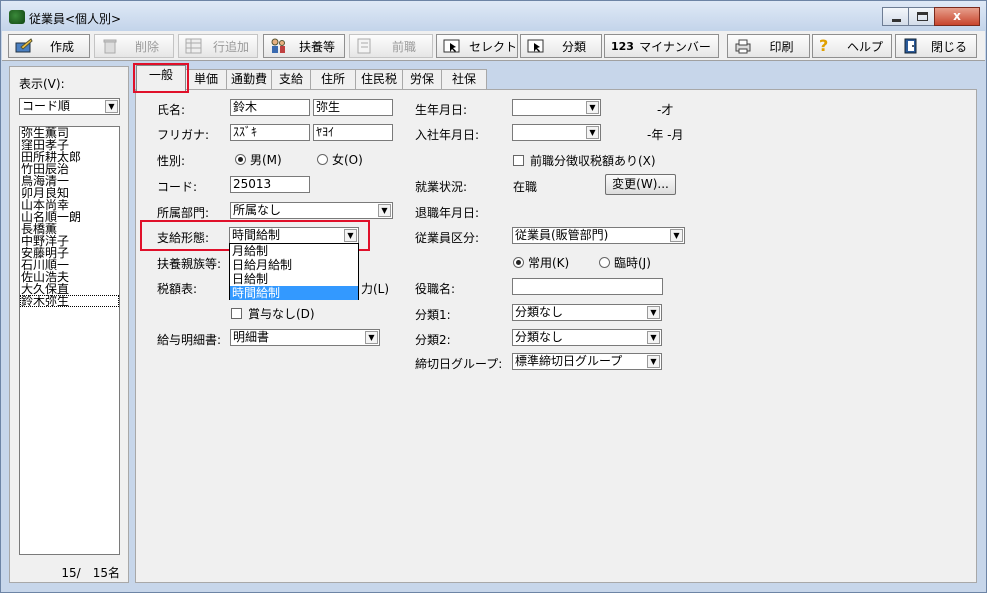  Describe the element at coordinates (291, 79) in the screenshot. I see `tab-payment: 支給` at that location.